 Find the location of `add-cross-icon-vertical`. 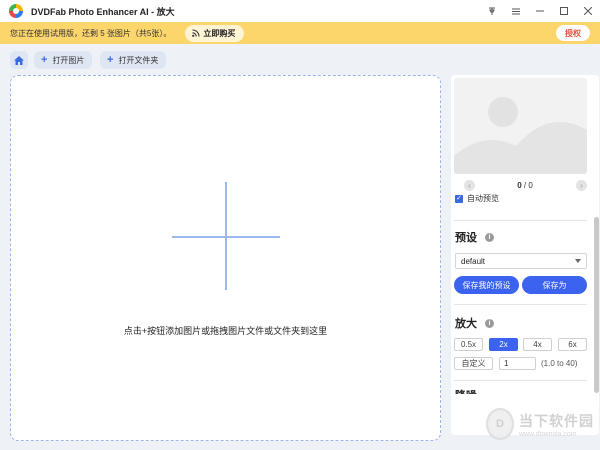

add-cross-icon-vertical is located at coordinates (226, 236).